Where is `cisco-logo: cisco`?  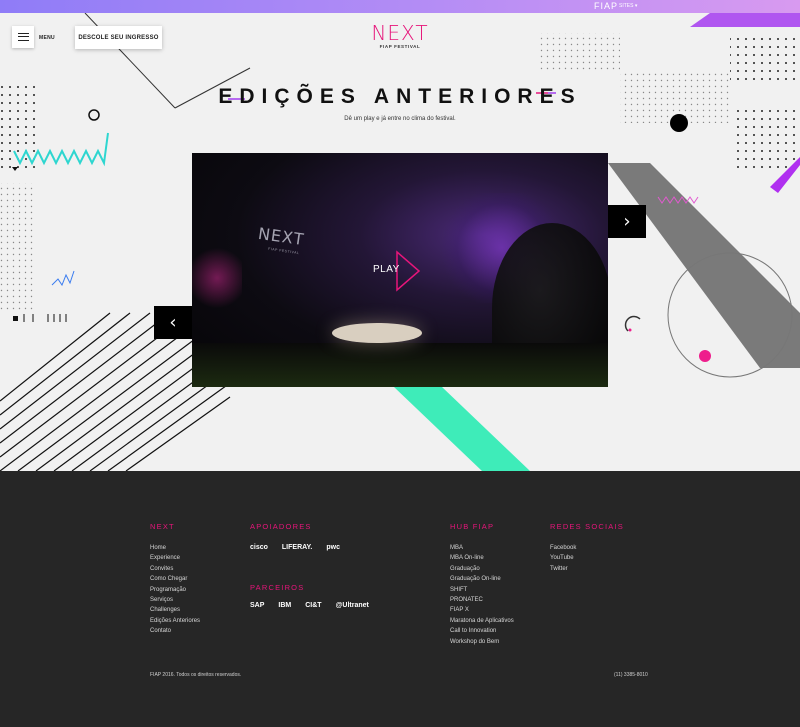
cisco-logo: cisco is located at coordinates (259, 547).